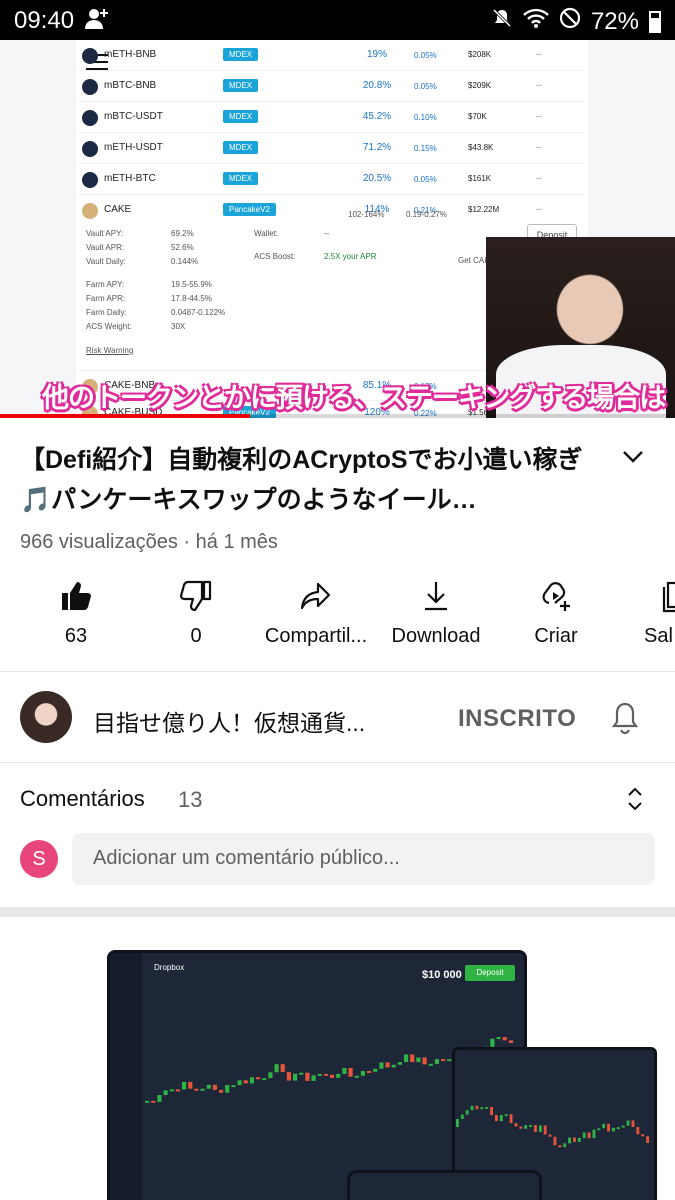  I want to click on dex-badge: PancakeV2, so click(249, 209).